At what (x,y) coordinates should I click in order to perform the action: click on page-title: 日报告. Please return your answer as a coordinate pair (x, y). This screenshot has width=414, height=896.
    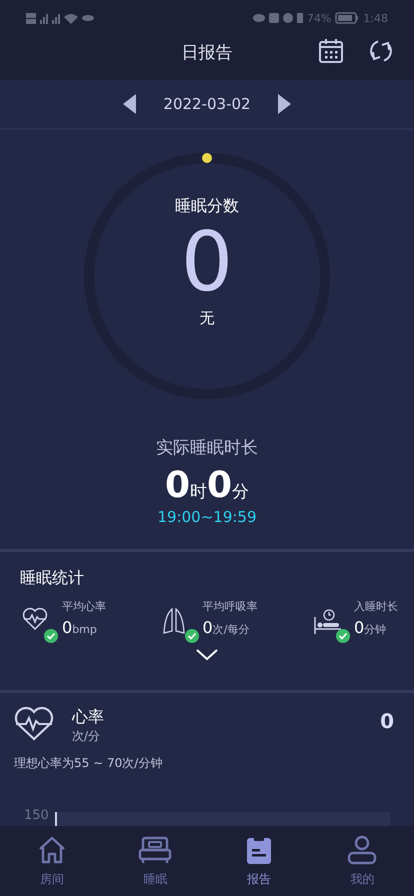
    Looking at the image, I should click on (207, 53).